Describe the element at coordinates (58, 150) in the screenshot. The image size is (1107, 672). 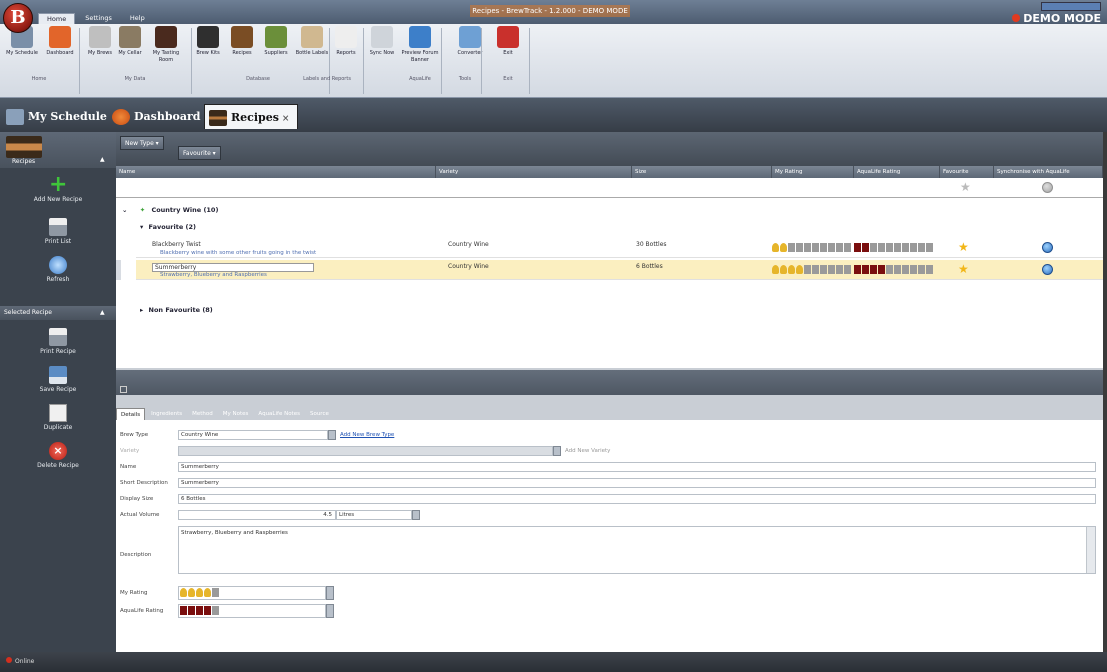
I see `nav-section-recipes: Recipes ▲` at that location.